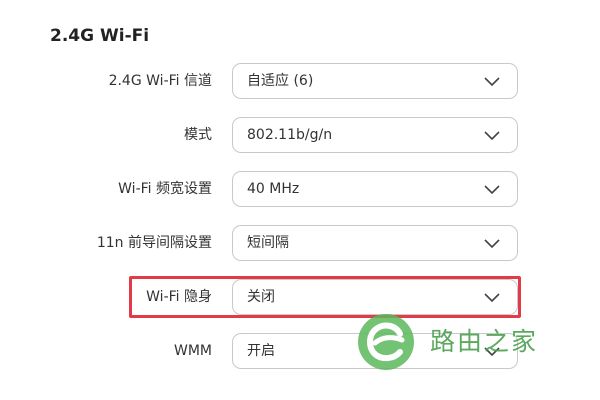  What do you see at coordinates (261, 351) in the screenshot?
I see `wmm-select-value: 开启` at bounding box center [261, 351].